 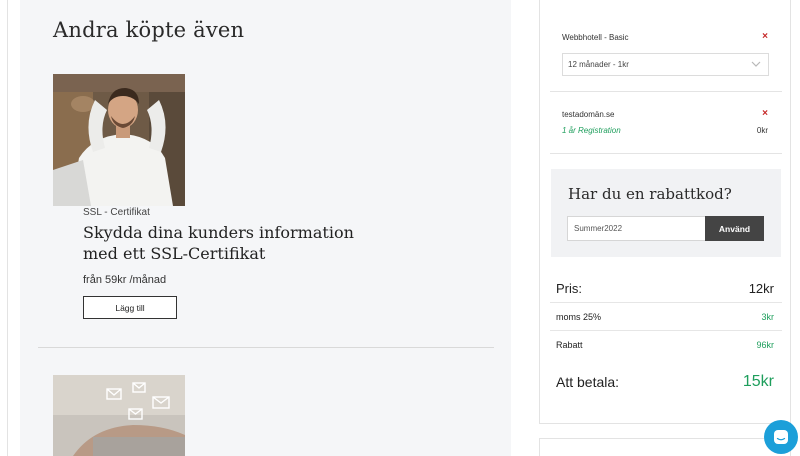 I want to click on registration-price: 0kr, so click(x=762, y=130).